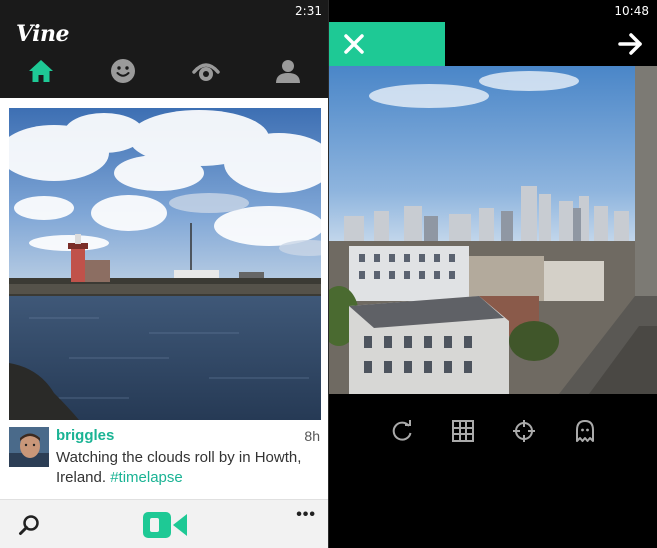 The image size is (657, 548). What do you see at coordinates (164, 49) in the screenshot?
I see `feed-header: 2:31 Vine` at bounding box center [164, 49].